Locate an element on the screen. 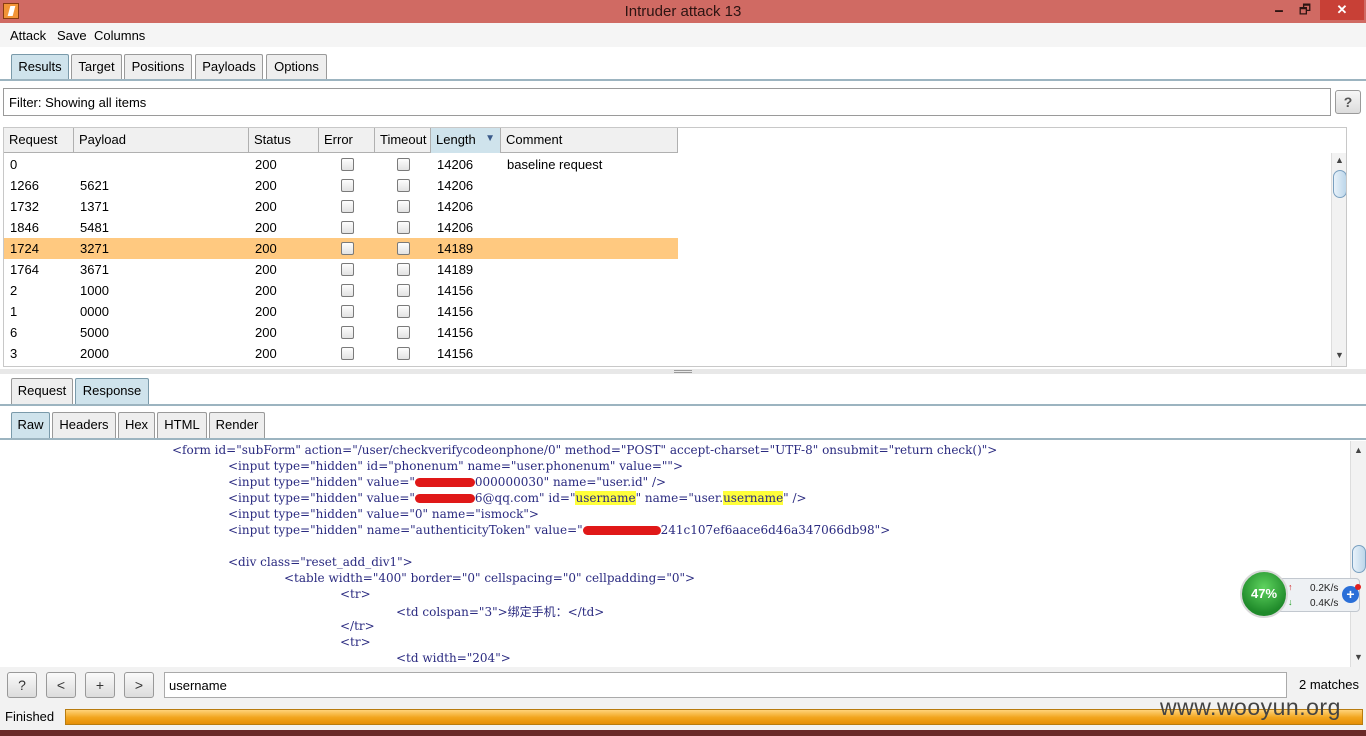 This screenshot has width=1366, height=736. search-input is located at coordinates (725, 685).